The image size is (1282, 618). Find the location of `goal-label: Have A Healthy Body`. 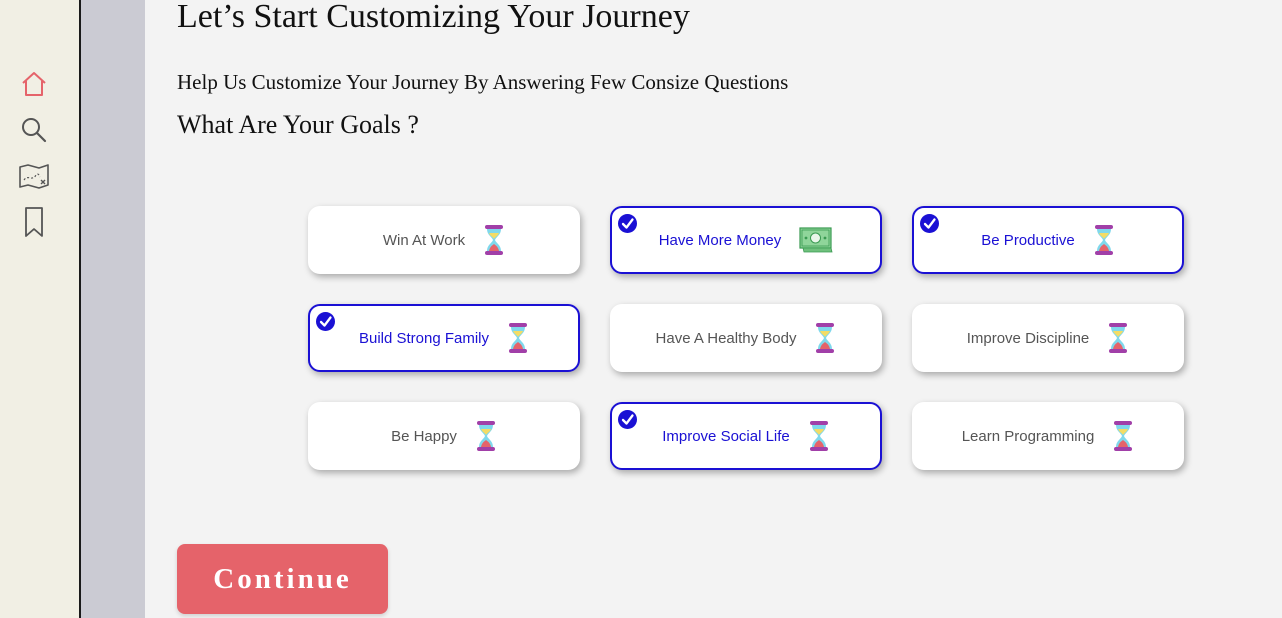

goal-label: Have A Healthy Body is located at coordinates (726, 338).